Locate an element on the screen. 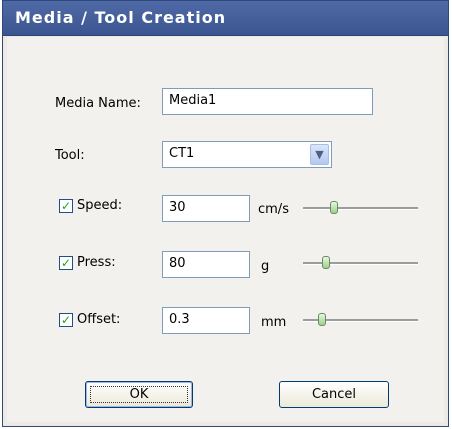  speed-label: Speed: is located at coordinates (100, 205).